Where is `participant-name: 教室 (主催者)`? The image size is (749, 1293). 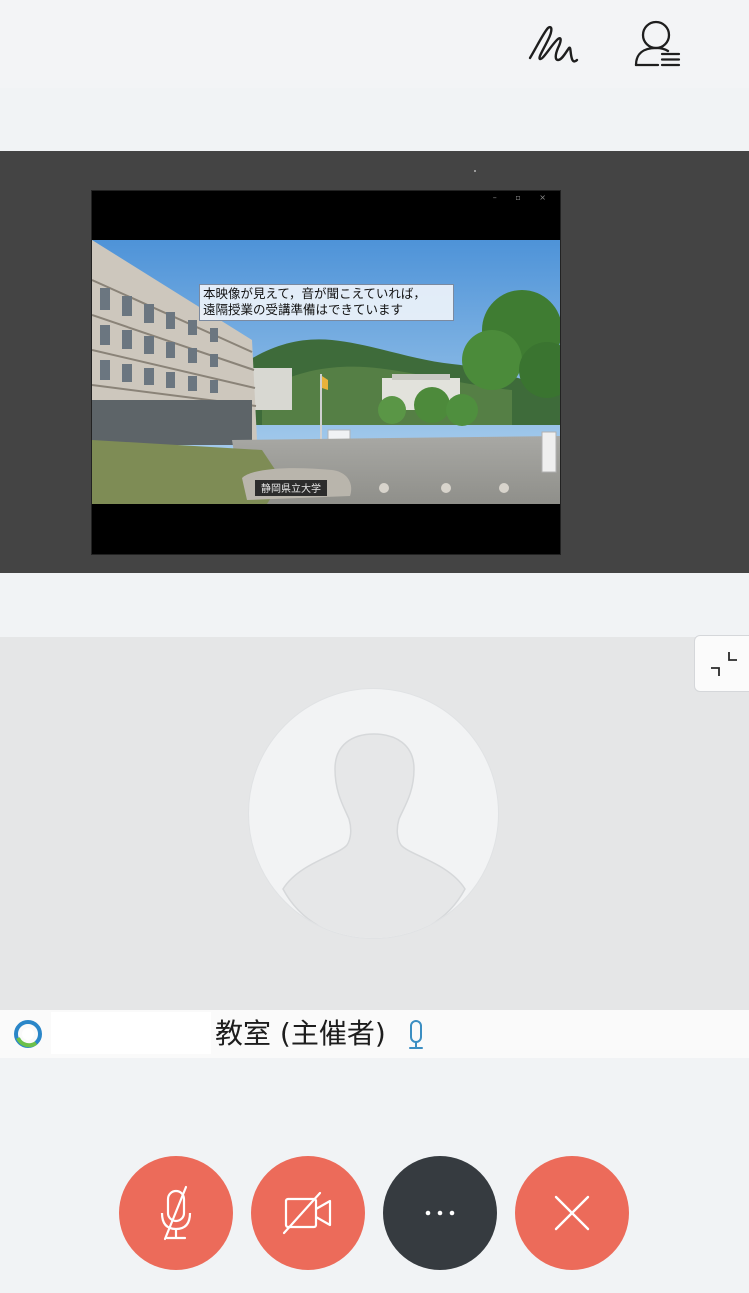
participant-name: 教室 (主催者) is located at coordinates (300, 1033).